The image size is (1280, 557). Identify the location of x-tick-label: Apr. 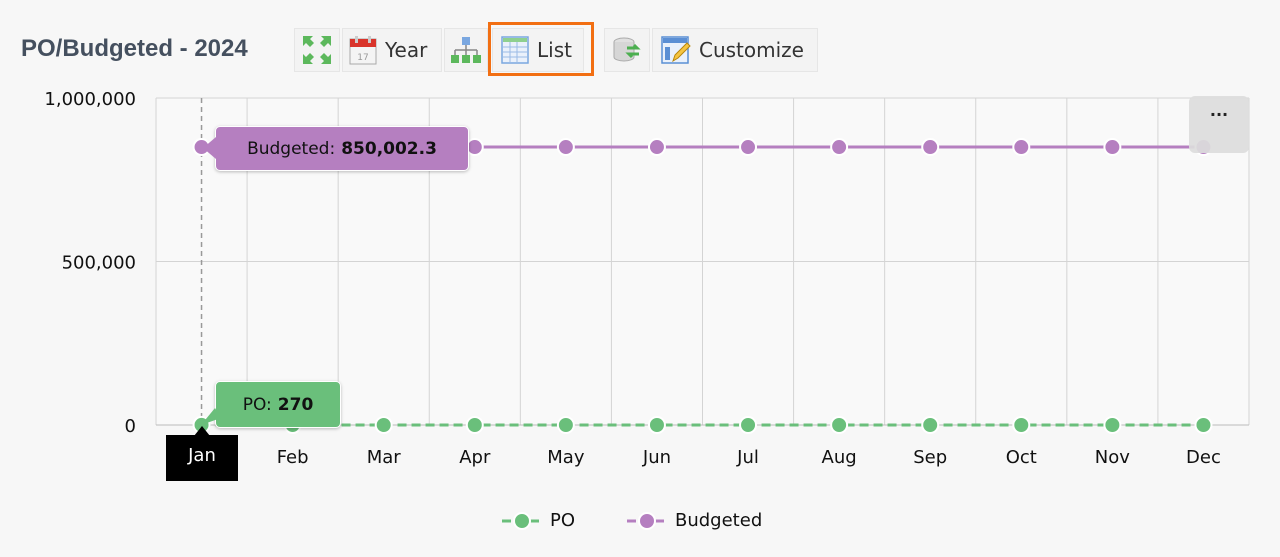
(475, 457).